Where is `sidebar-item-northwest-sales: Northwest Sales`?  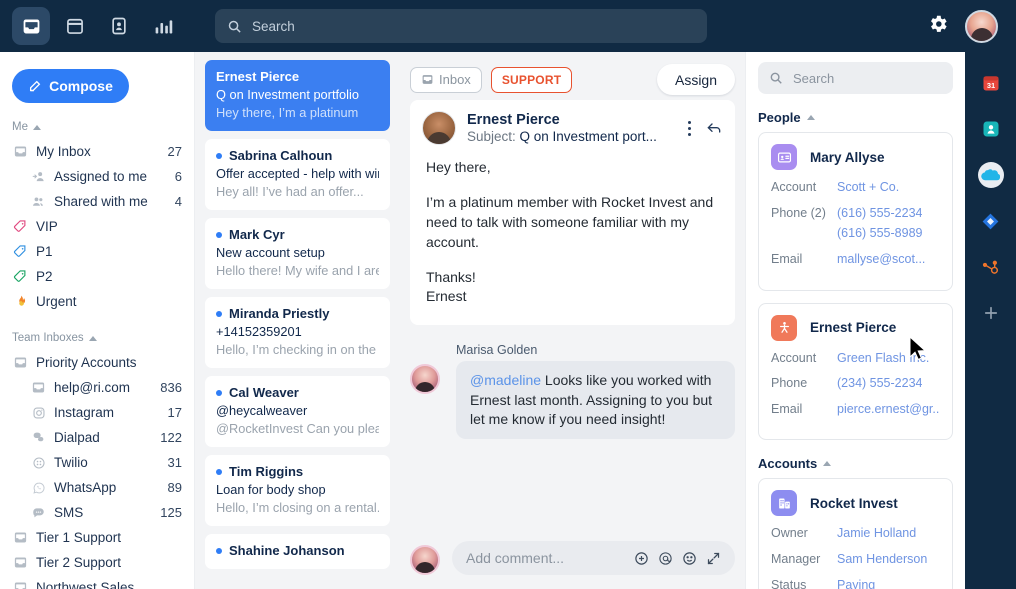 sidebar-item-northwest-sales: Northwest Sales is located at coordinates (97, 582).